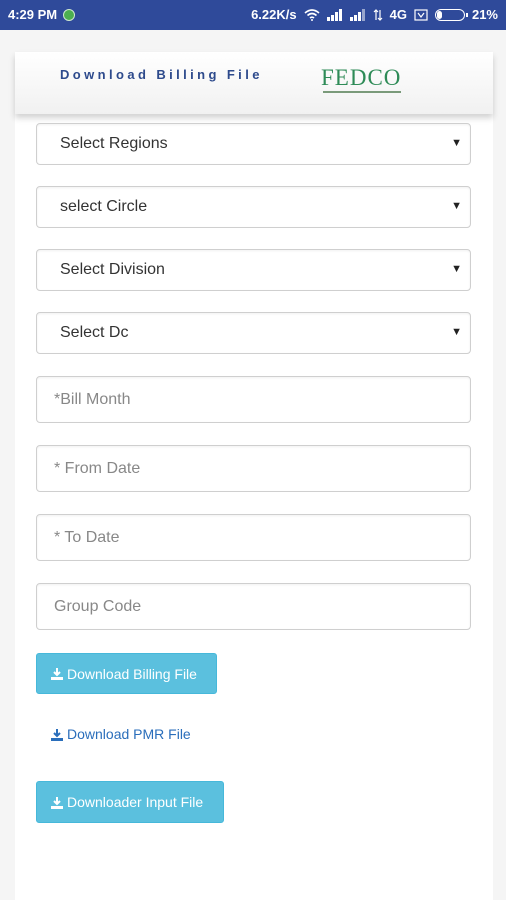 The height and width of the screenshot is (900, 506). I want to click on battery-percent: 21%, so click(484, 14).